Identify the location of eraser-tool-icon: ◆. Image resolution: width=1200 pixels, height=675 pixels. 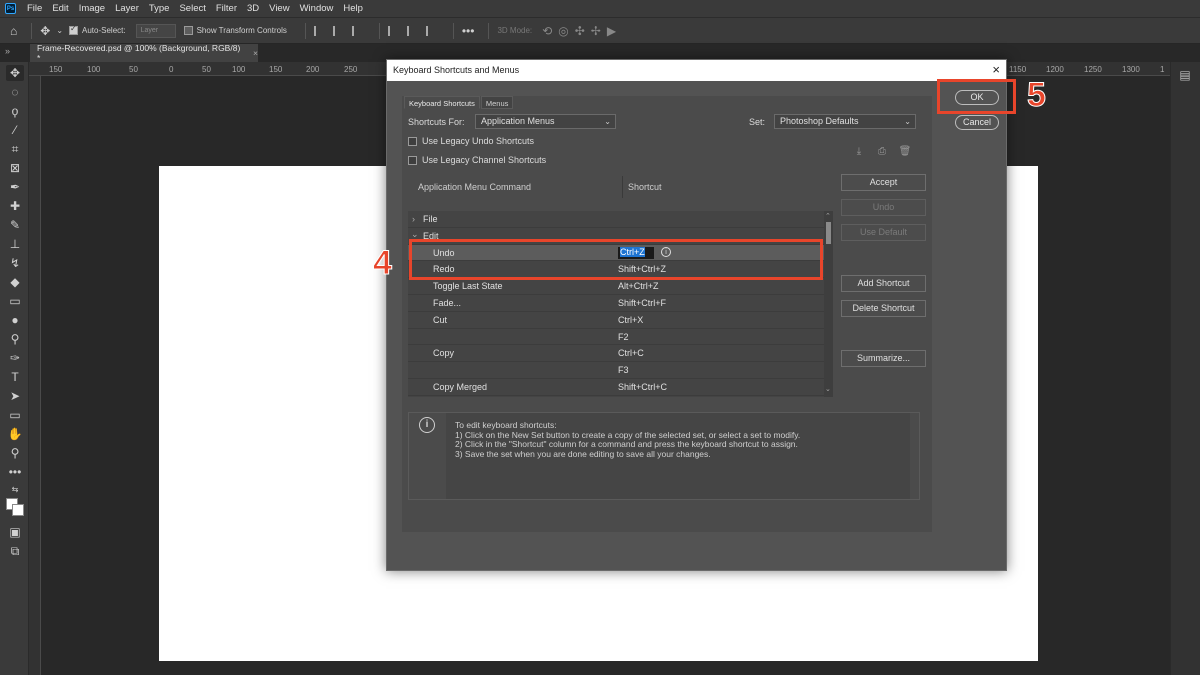
(15, 282).